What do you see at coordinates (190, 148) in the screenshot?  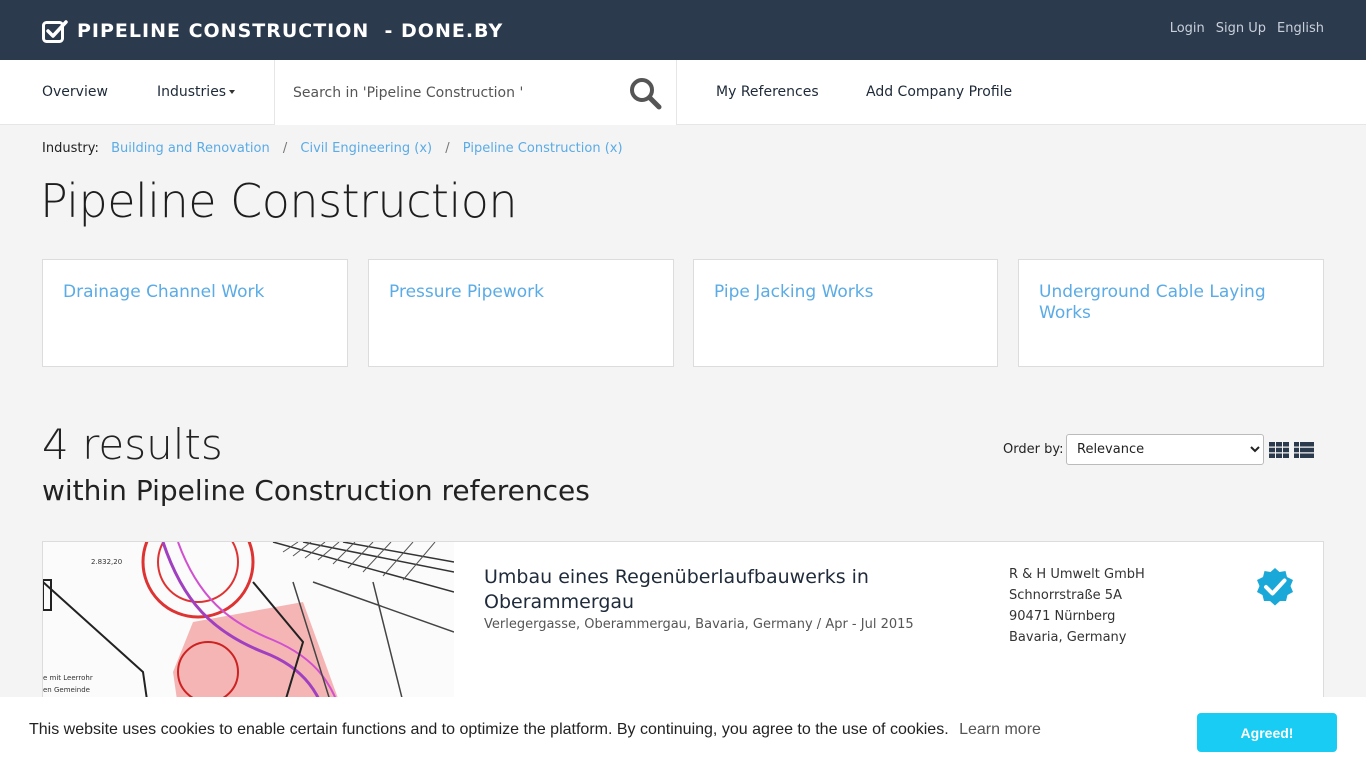 I see `breadcrumb-item: Building and Renovation` at bounding box center [190, 148].